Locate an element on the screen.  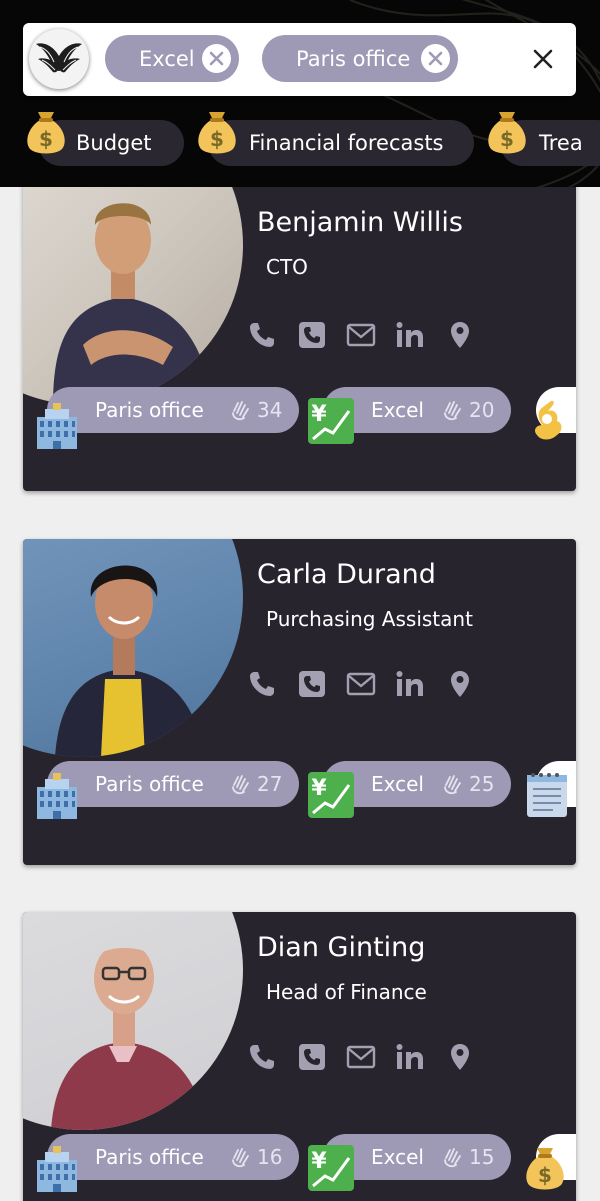
count-value: 15 is located at coordinates (482, 1157).